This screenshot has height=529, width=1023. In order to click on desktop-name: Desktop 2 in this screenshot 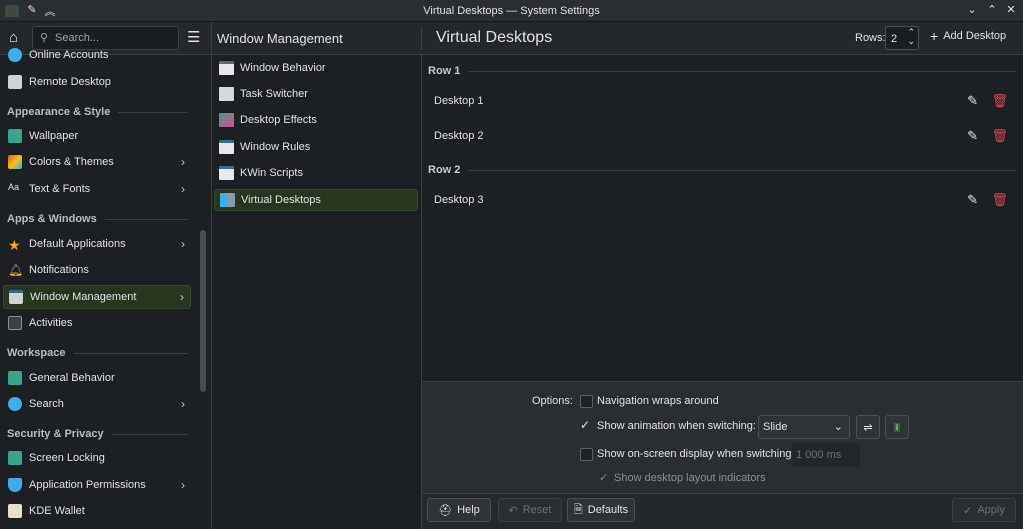, I will do `click(459, 136)`.